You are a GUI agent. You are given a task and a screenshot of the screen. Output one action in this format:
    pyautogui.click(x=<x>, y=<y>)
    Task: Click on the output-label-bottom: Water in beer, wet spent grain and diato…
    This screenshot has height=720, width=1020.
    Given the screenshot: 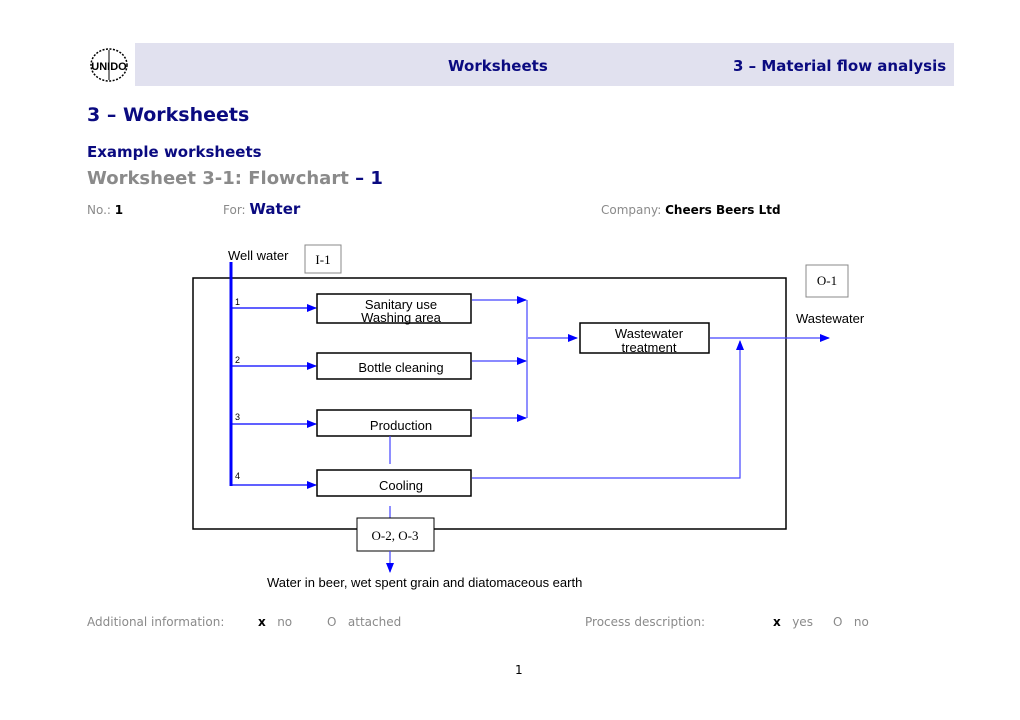 What is the action you would take?
    pyautogui.click(x=424, y=582)
    